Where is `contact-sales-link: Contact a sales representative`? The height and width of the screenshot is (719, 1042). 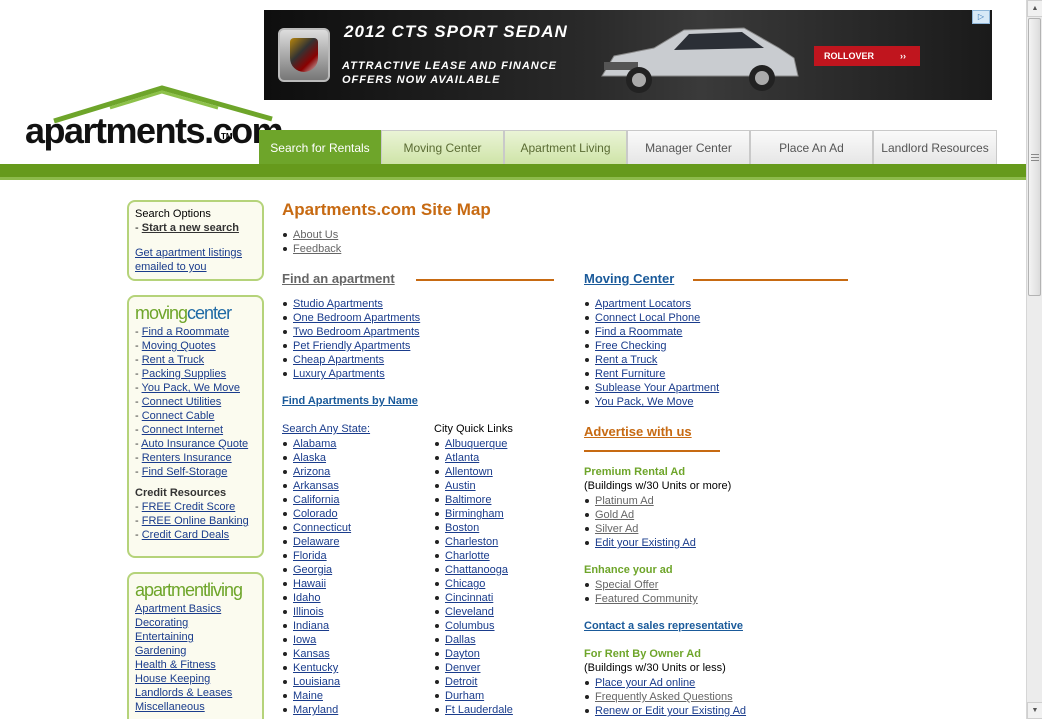 contact-sales-link: Contact a sales representative is located at coordinates (663, 626).